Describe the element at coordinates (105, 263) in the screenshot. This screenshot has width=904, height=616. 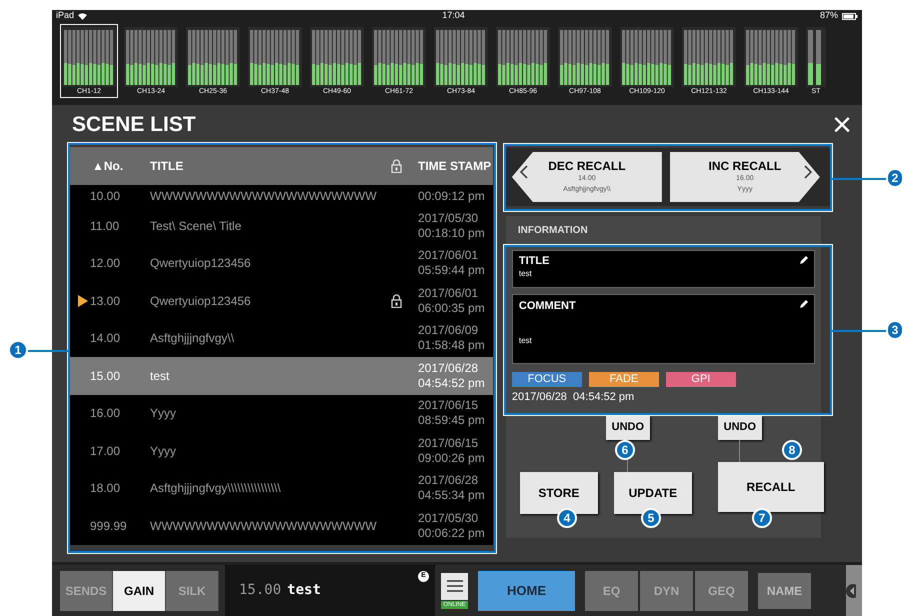
I see `scene-number: 12.00` at that location.